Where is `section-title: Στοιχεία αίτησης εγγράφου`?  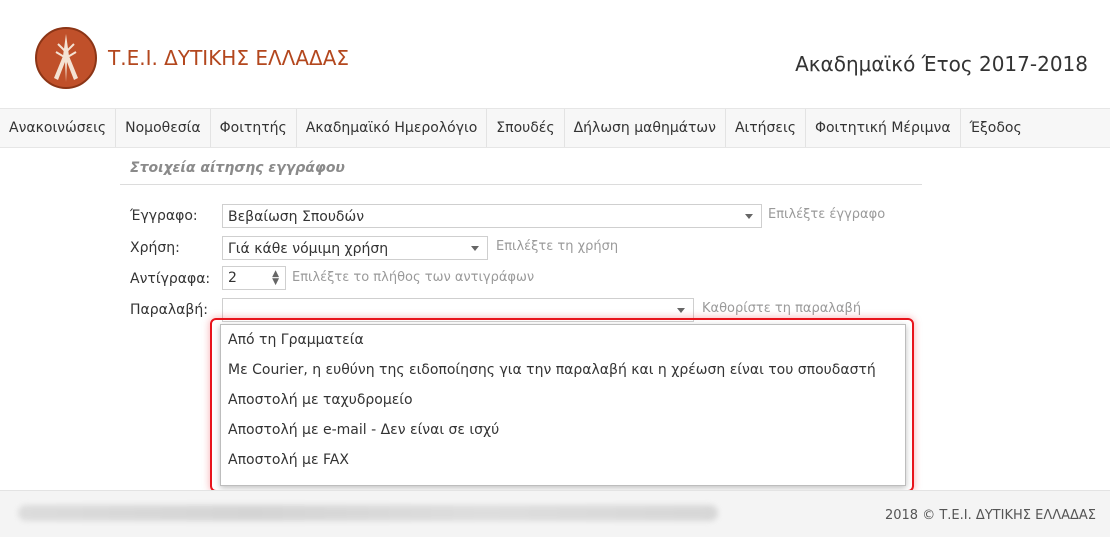
section-title: Στοιχεία αίτησης εγγράφου is located at coordinates (237, 168).